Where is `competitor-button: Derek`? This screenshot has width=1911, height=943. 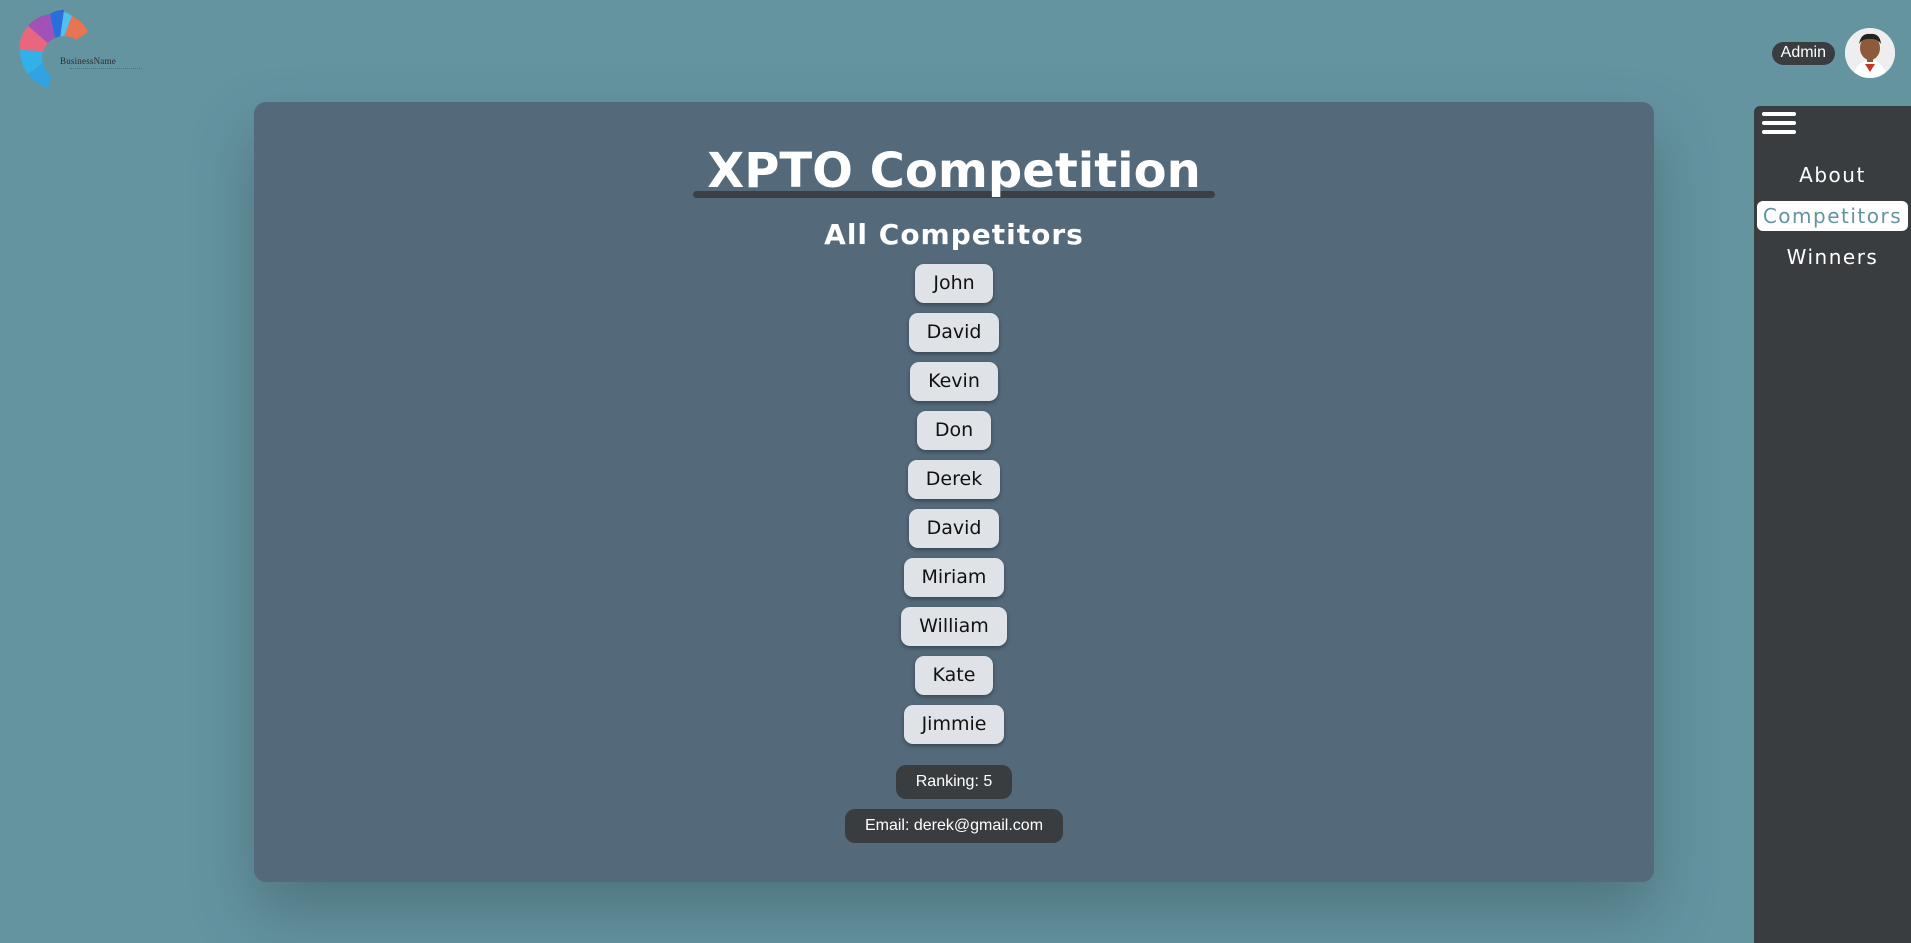
competitor-button: Derek is located at coordinates (954, 479).